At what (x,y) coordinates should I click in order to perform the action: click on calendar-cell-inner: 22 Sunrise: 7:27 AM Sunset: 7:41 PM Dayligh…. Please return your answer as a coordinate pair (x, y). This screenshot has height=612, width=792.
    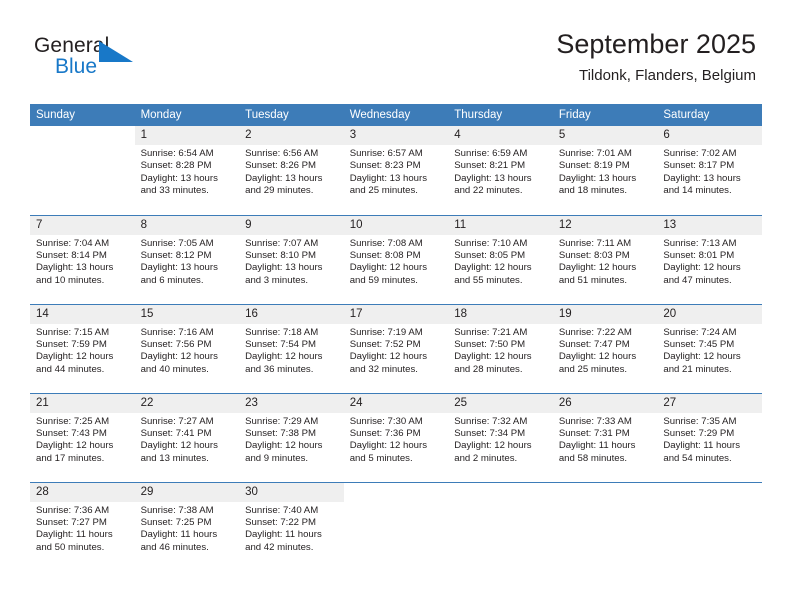
    Looking at the image, I should click on (187, 438).